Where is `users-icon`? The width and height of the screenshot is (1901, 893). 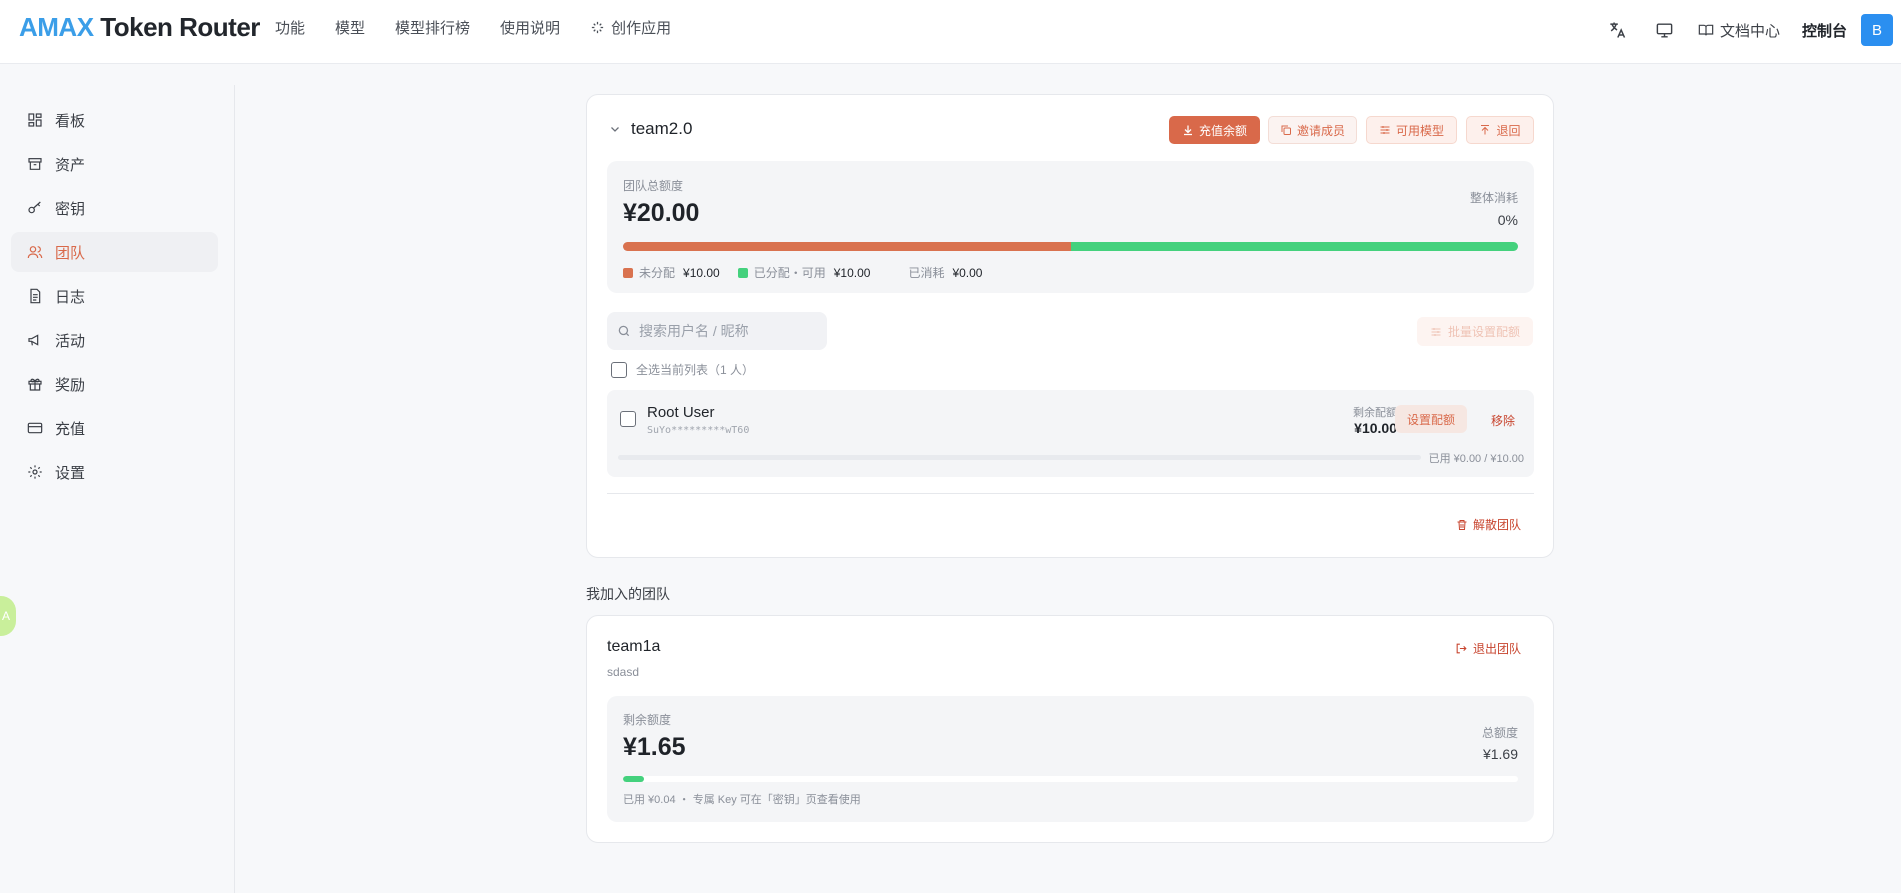
users-icon is located at coordinates (35, 252).